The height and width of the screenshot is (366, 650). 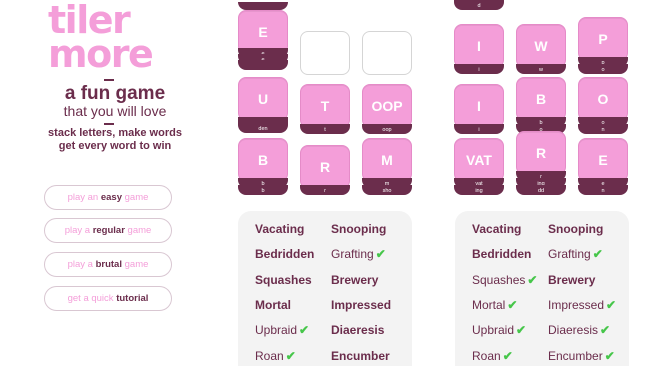 What do you see at coordinates (111, 197) in the screenshot?
I see `button-text: easy` at bounding box center [111, 197].